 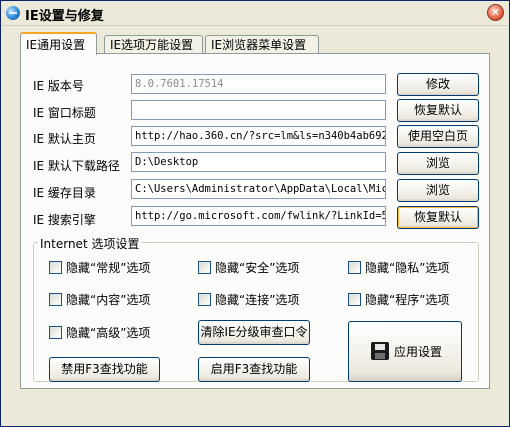 I want to click on tab-ie-general: IE通用设置, so click(x=58, y=43).